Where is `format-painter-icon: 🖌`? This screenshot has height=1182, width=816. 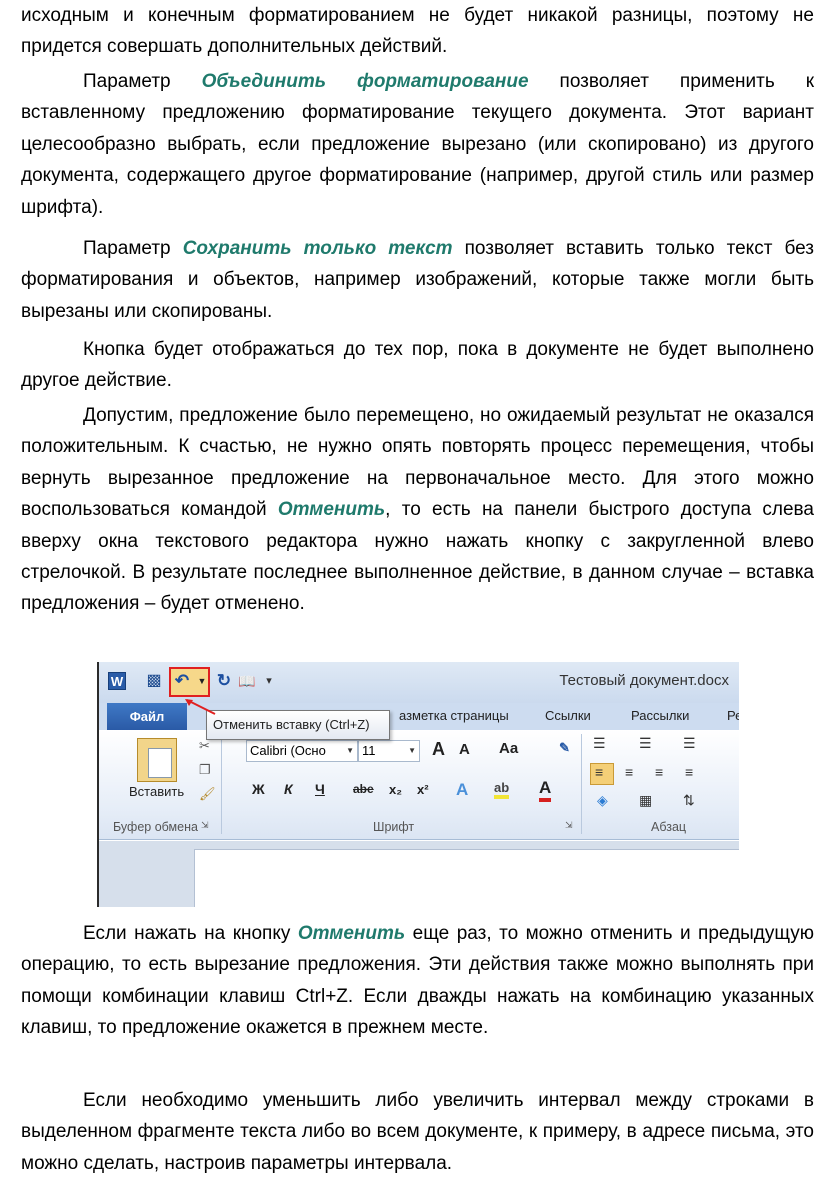
format-painter-icon: 🖌 is located at coordinates (207, 794).